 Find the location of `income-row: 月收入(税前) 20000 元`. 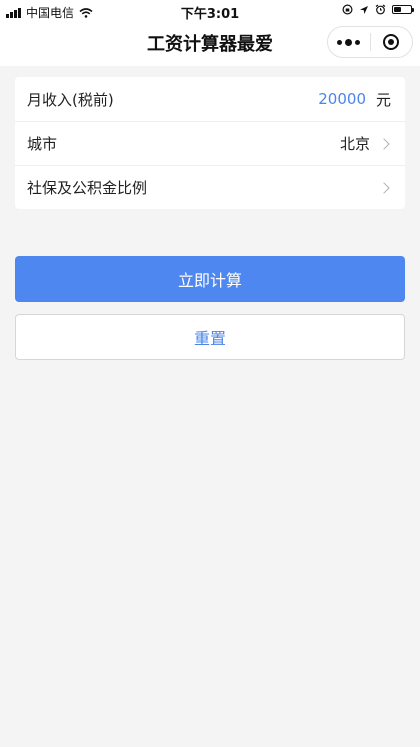

income-row: 月收入(税前) 20000 元 is located at coordinates (210, 99).